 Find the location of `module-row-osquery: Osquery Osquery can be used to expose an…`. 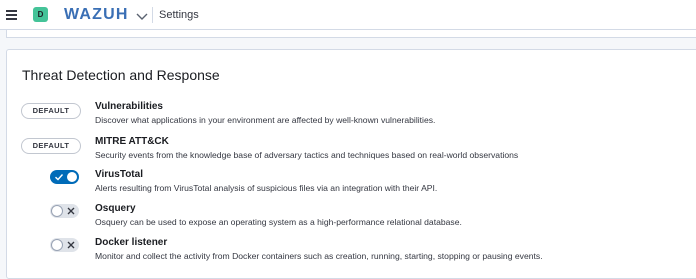

module-row-osquery: Osquery Osquery can be used to expose an… is located at coordinates (347, 217).